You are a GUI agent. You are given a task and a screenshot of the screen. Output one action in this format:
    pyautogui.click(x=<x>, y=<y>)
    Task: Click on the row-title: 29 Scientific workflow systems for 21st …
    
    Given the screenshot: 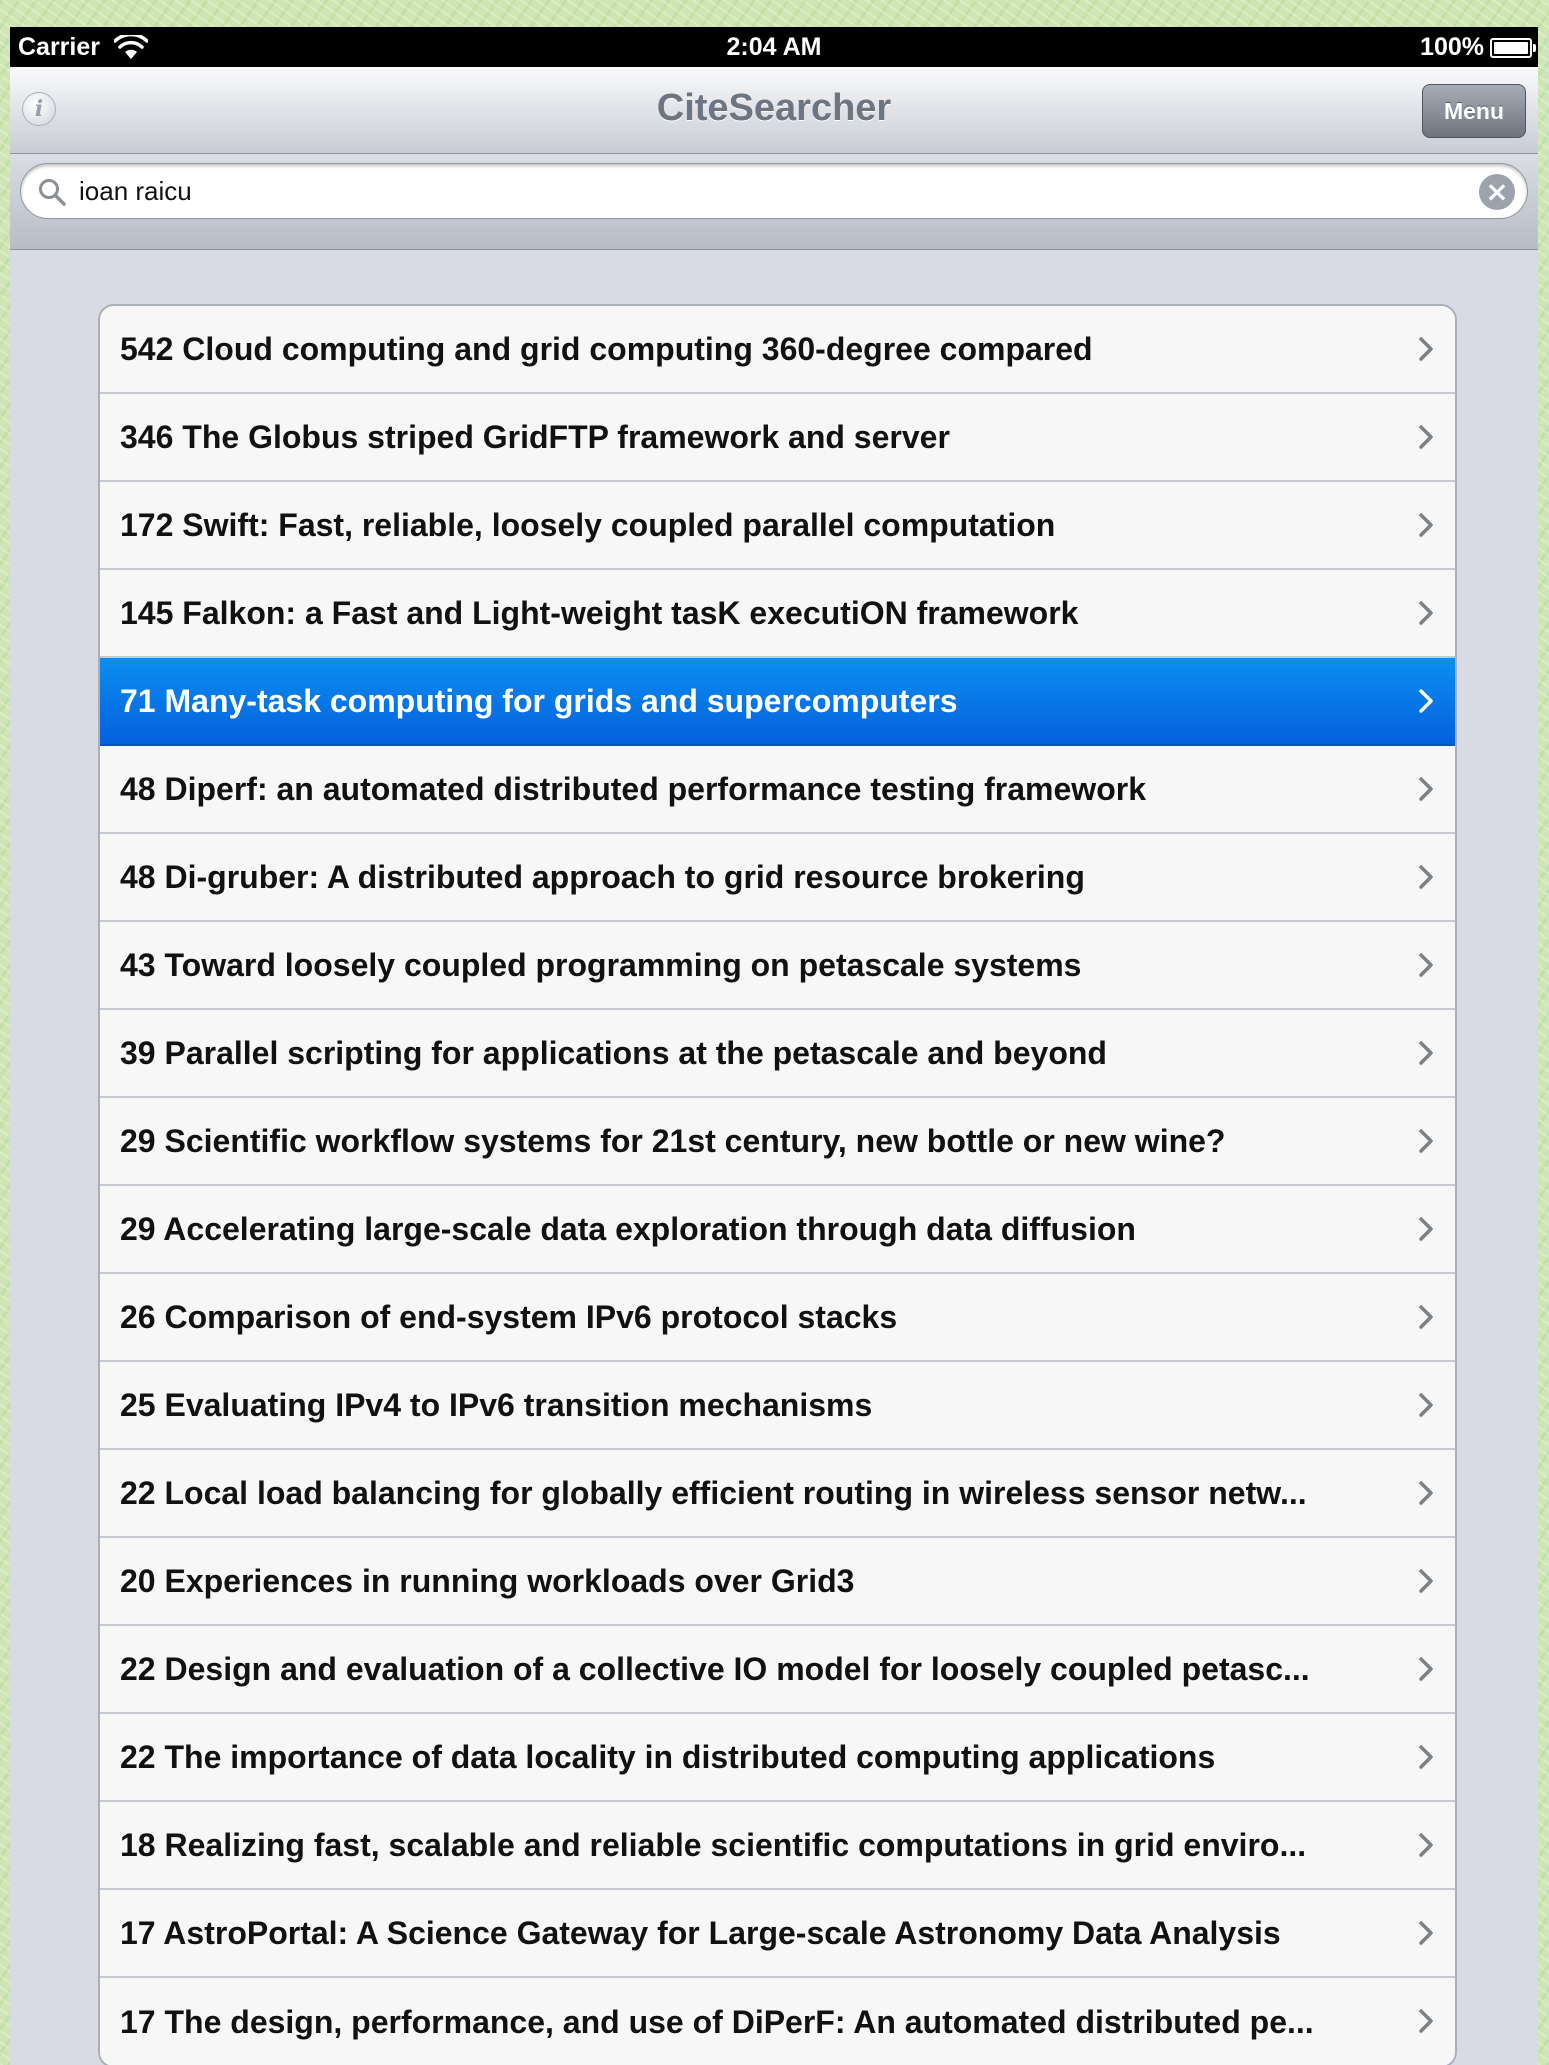 What is the action you would take?
    pyautogui.click(x=673, y=1140)
    